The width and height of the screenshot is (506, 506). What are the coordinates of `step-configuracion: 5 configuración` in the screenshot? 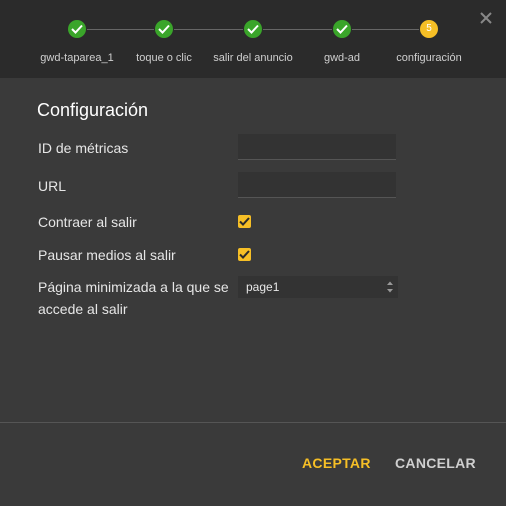 It's located at (429, 42).